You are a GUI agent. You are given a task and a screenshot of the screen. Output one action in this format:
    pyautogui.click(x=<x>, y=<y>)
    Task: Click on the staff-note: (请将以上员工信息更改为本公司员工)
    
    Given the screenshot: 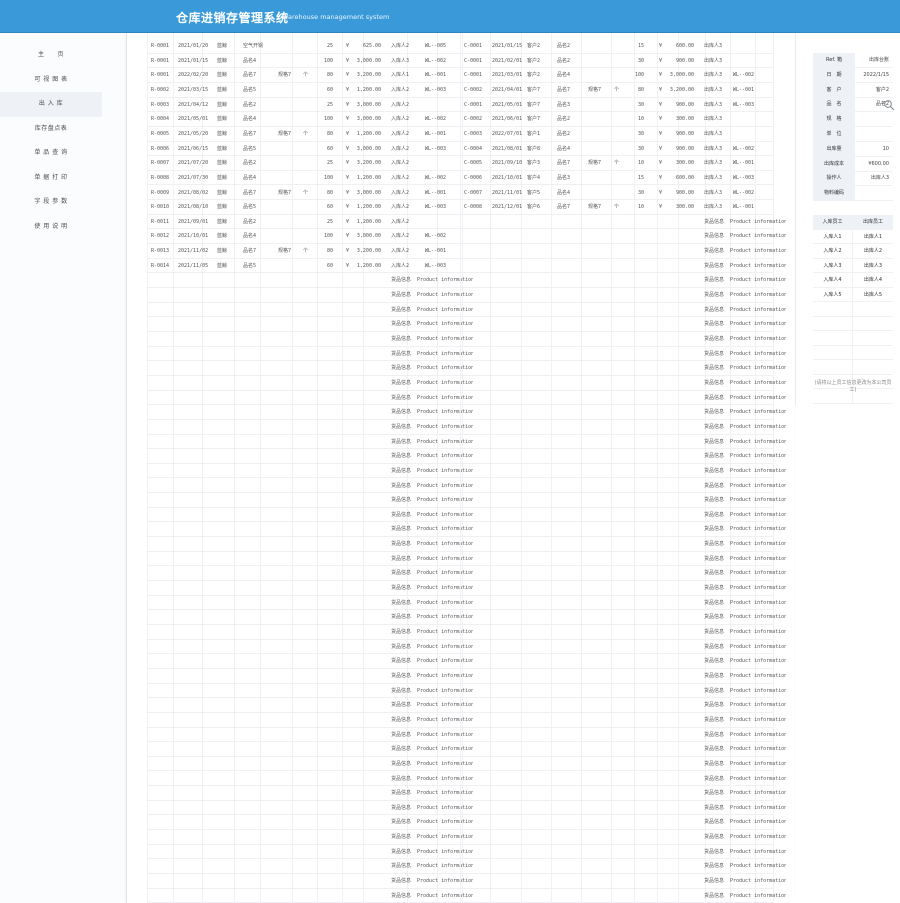 What is the action you would take?
    pyautogui.click(x=853, y=386)
    